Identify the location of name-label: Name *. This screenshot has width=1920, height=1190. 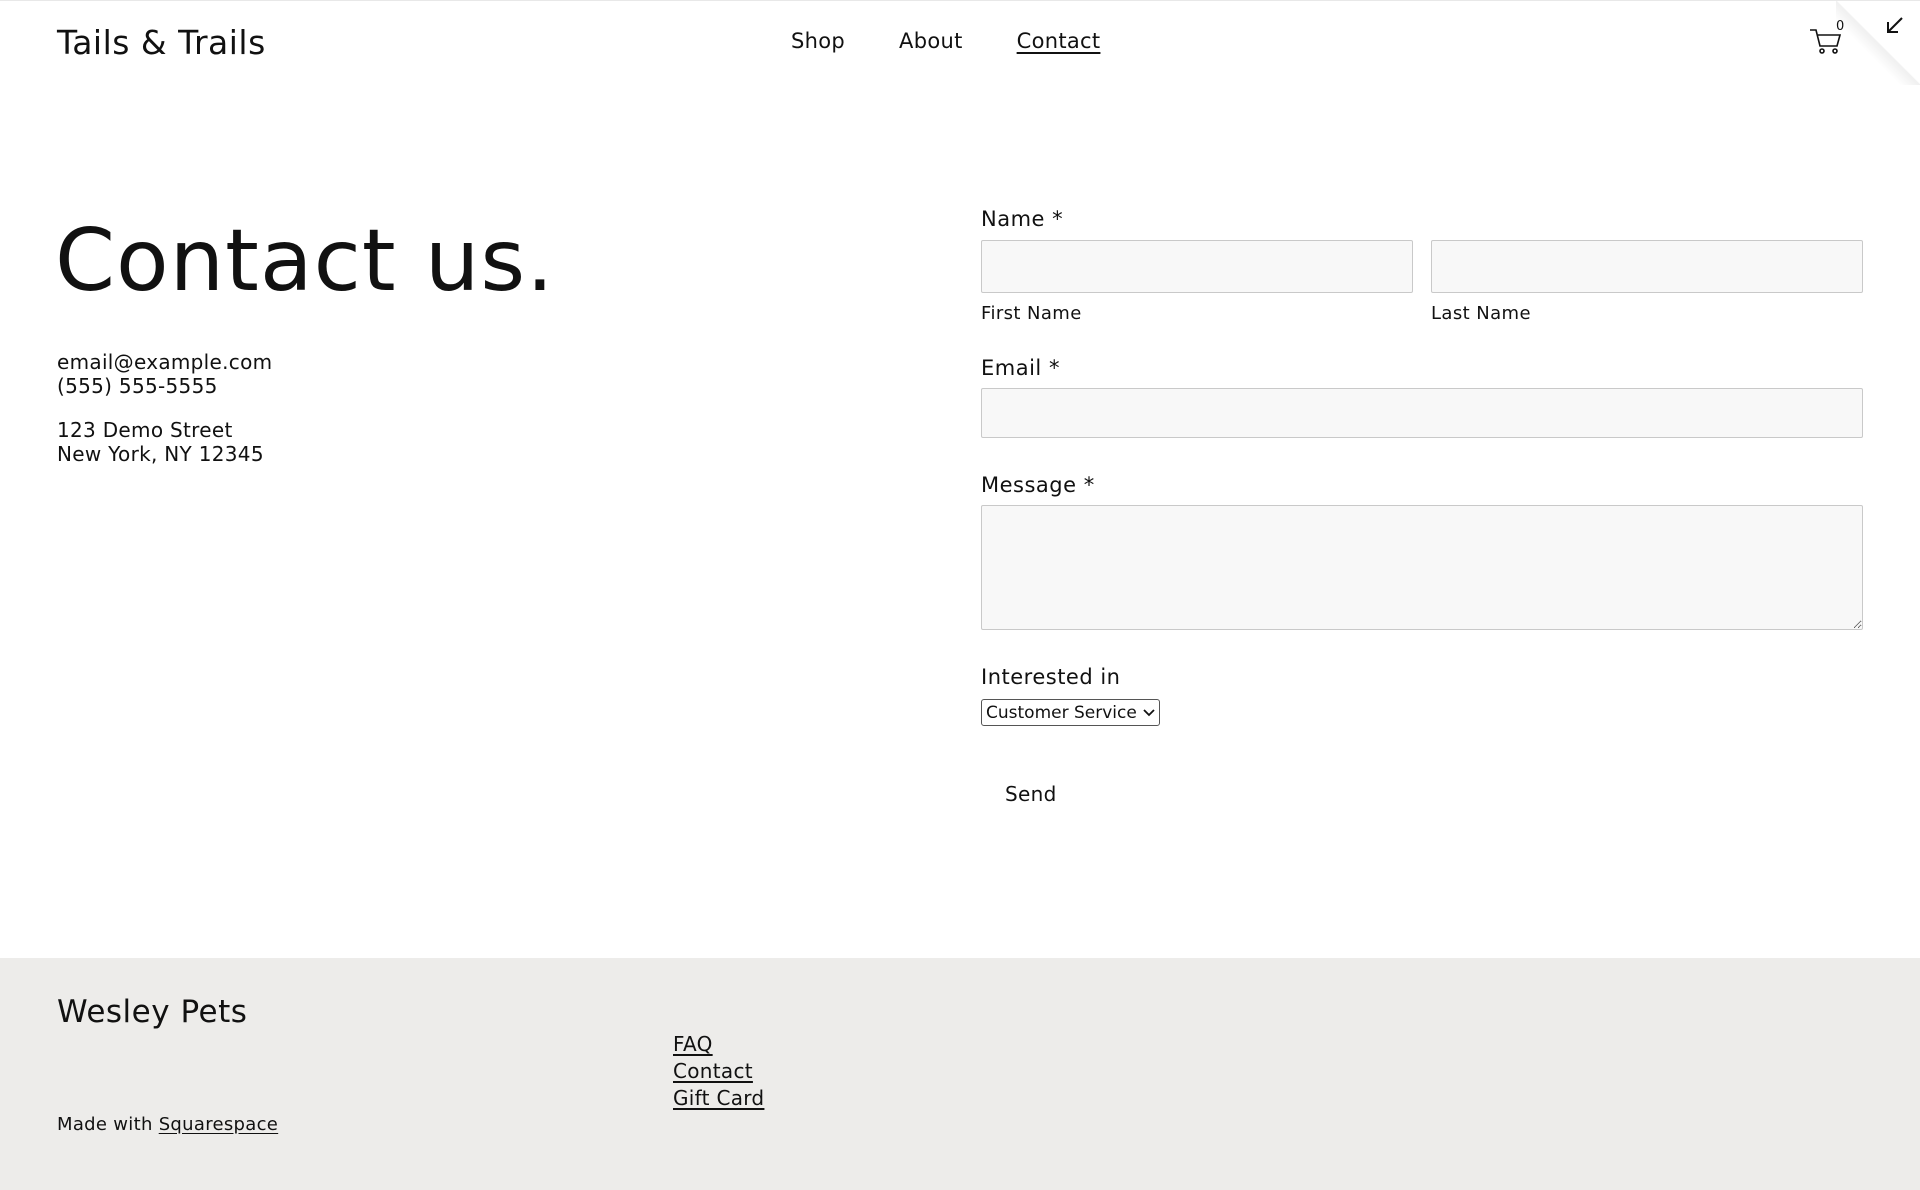
(1022, 219).